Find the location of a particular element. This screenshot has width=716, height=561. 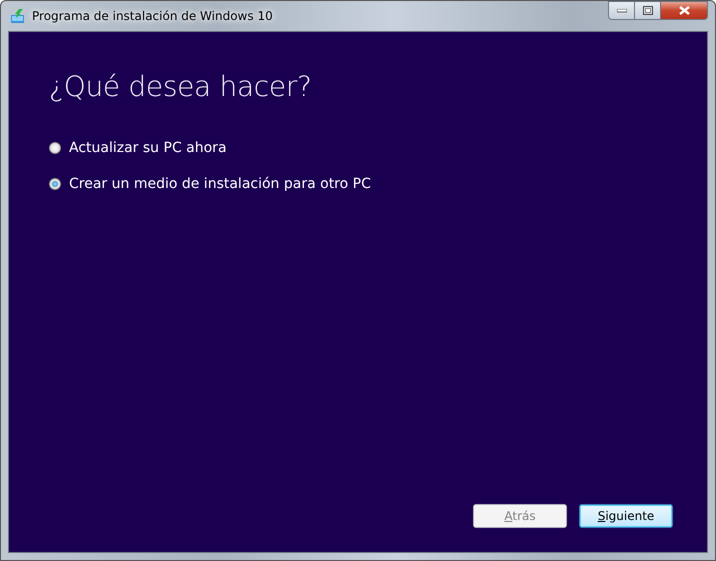

close-icon is located at coordinates (684, 10).